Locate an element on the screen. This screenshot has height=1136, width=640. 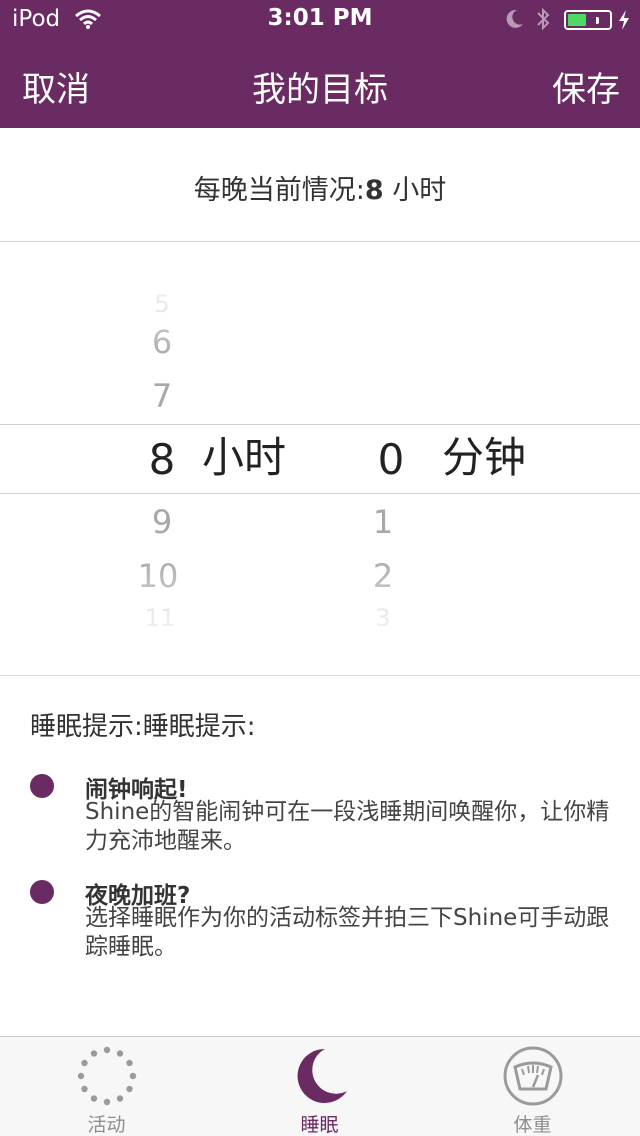
tab-label: 活动 is located at coordinates (106, 1125).